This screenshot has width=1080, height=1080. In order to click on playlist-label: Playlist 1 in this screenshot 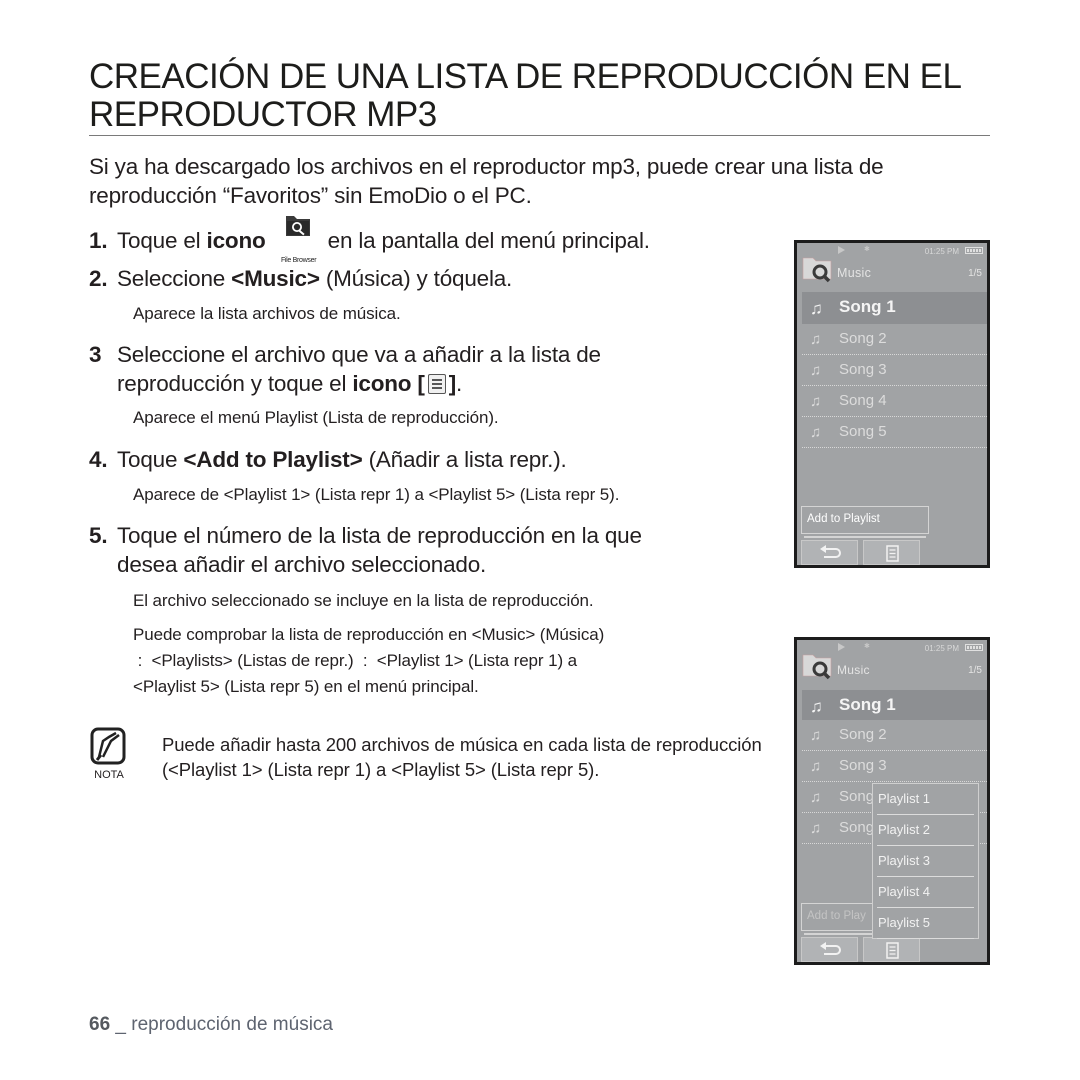, I will do `click(904, 798)`.